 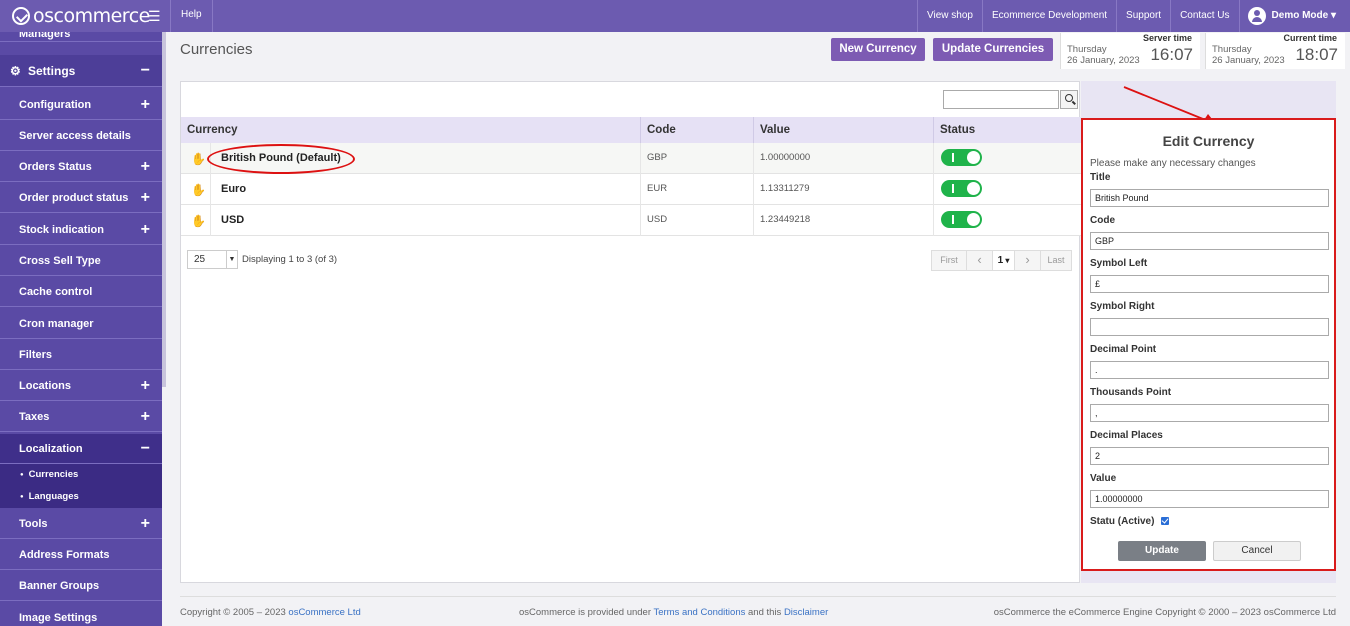 What do you see at coordinates (1209, 499) in the screenshot?
I see `value-field` at bounding box center [1209, 499].